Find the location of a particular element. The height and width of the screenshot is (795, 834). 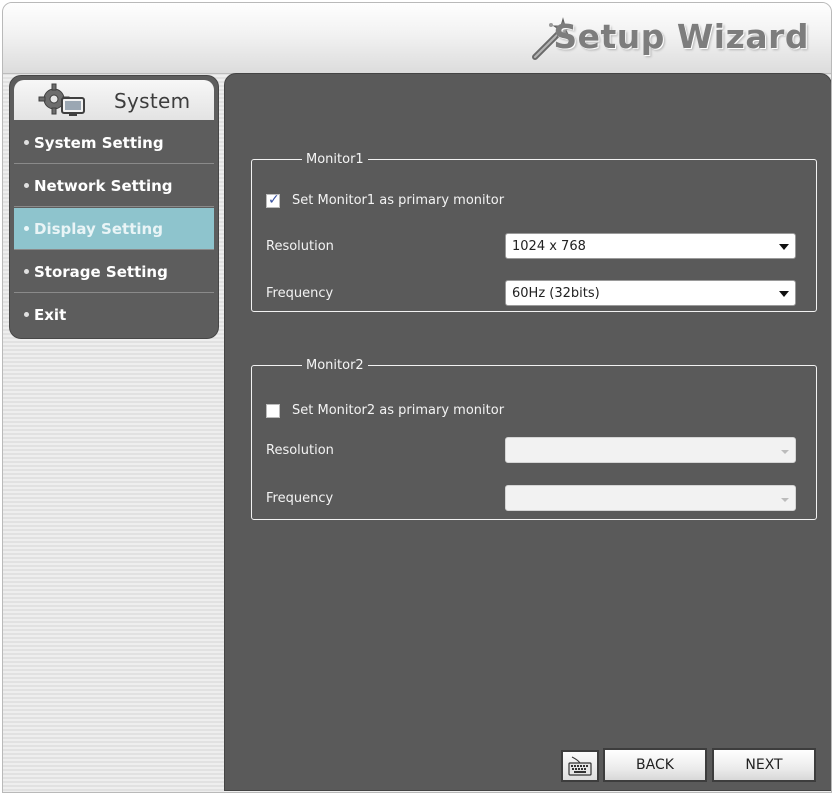

sidebar-item-label: Storage Setting is located at coordinates (101, 272).